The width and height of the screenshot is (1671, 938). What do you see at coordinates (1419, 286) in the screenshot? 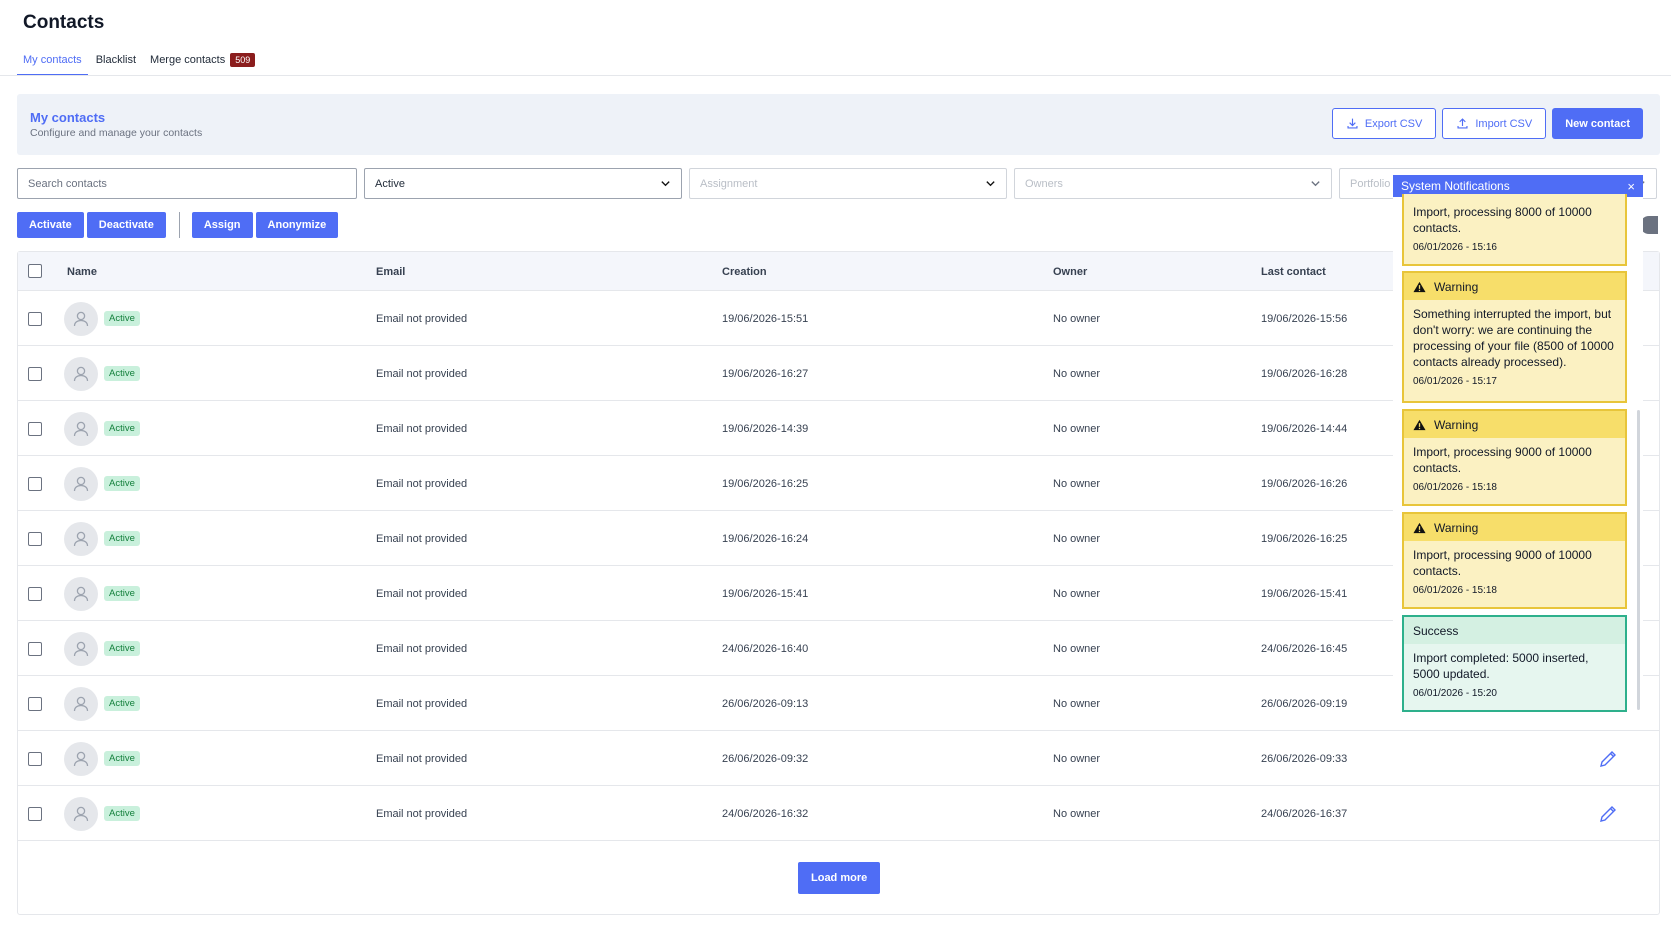
I see `warning-icon` at bounding box center [1419, 286].